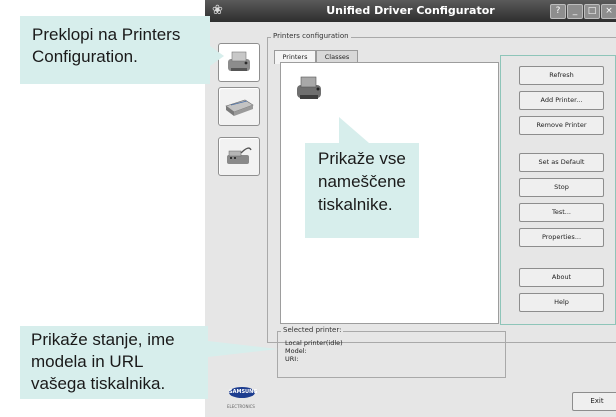 This screenshot has width=616, height=417. Describe the element at coordinates (103, 339) in the screenshot. I see `callout-status-line1: Prikaže stanje, ime` at that location.